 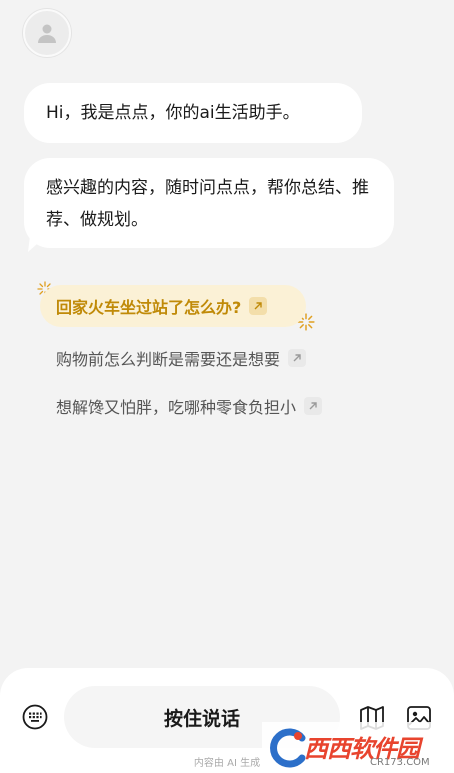 What do you see at coordinates (168, 359) in the screenshot?
I see `suggestion-text: 购物前怎么判断是需要还是想要` at bounding box center [168, 359].